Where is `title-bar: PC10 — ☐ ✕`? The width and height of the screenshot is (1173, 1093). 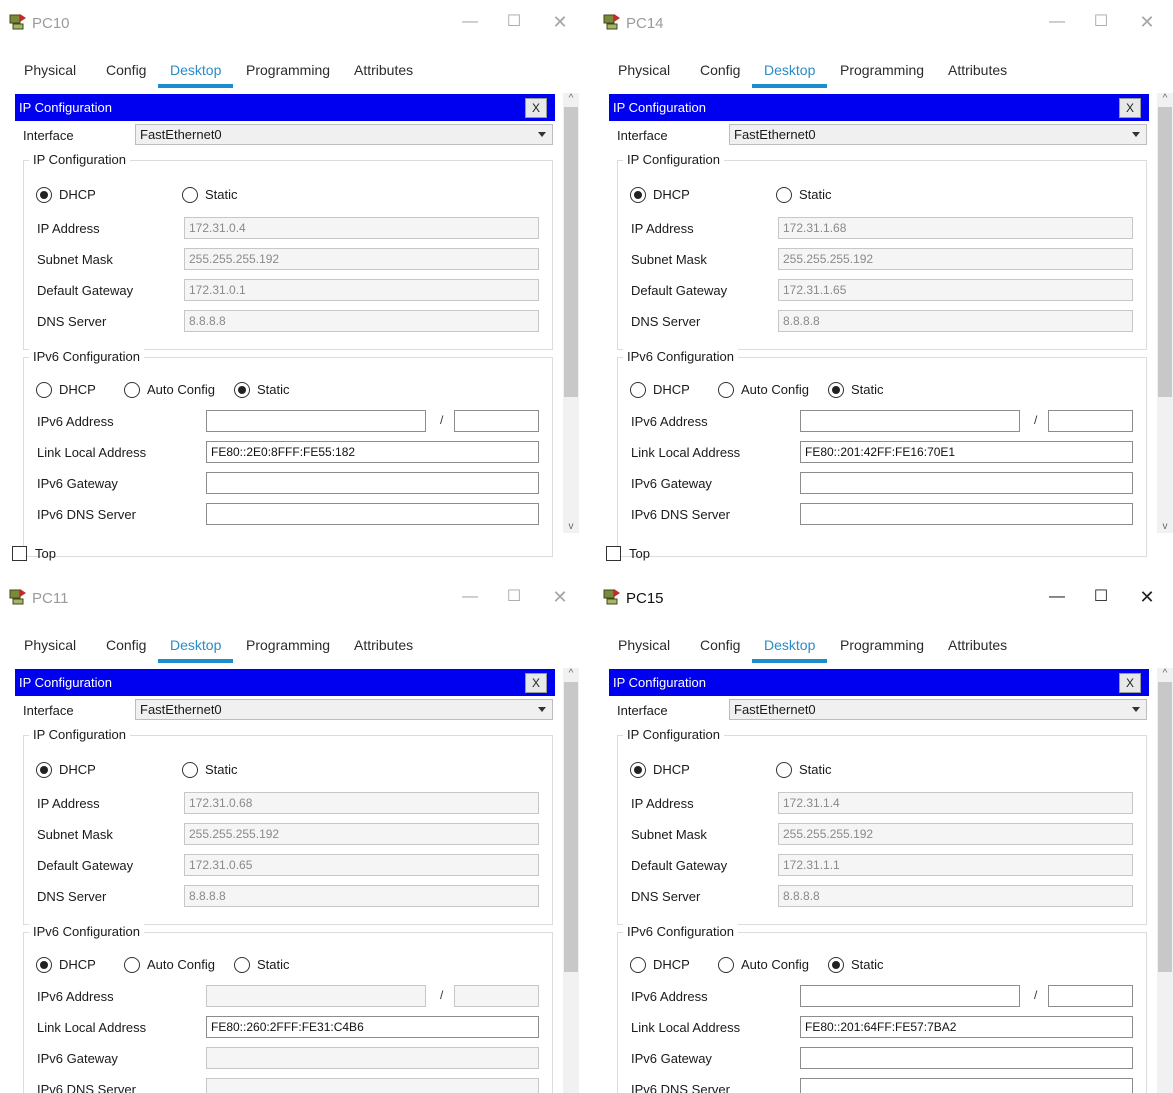
title-bar: PC10 — ☐ ✕ is located at coordinates (293, 23).